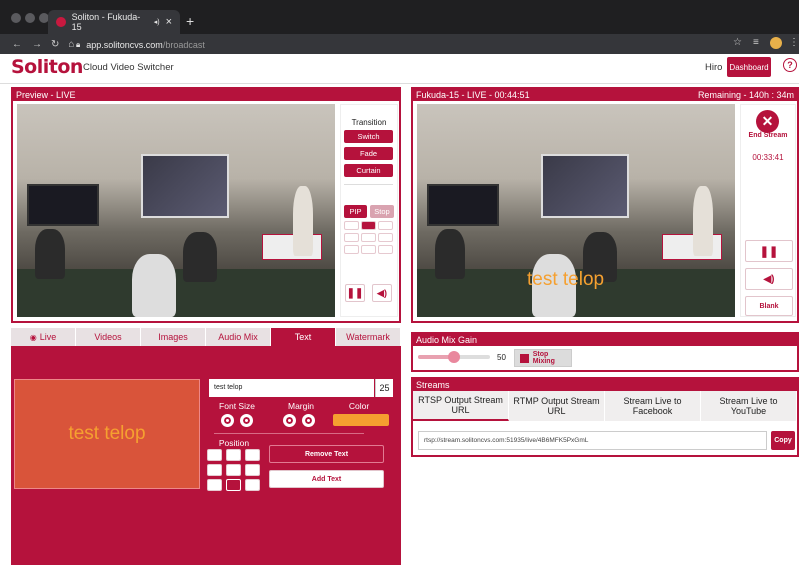  I want to click on stop-mixing-label: Stop Mixing, so click(543, 358).